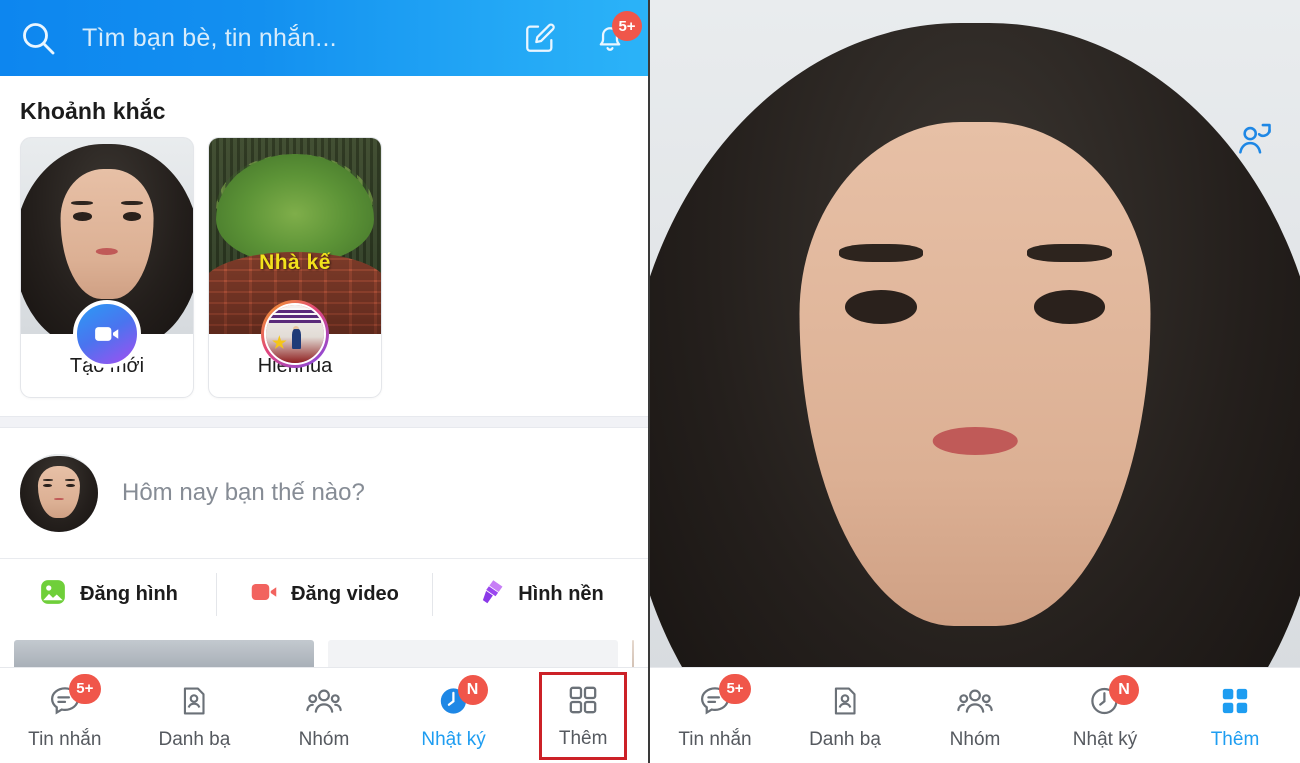 Image resolution: width=1300 pixels, height=763 pixels. I want to click on post-video-label: Đăng video, so click(345, 594).